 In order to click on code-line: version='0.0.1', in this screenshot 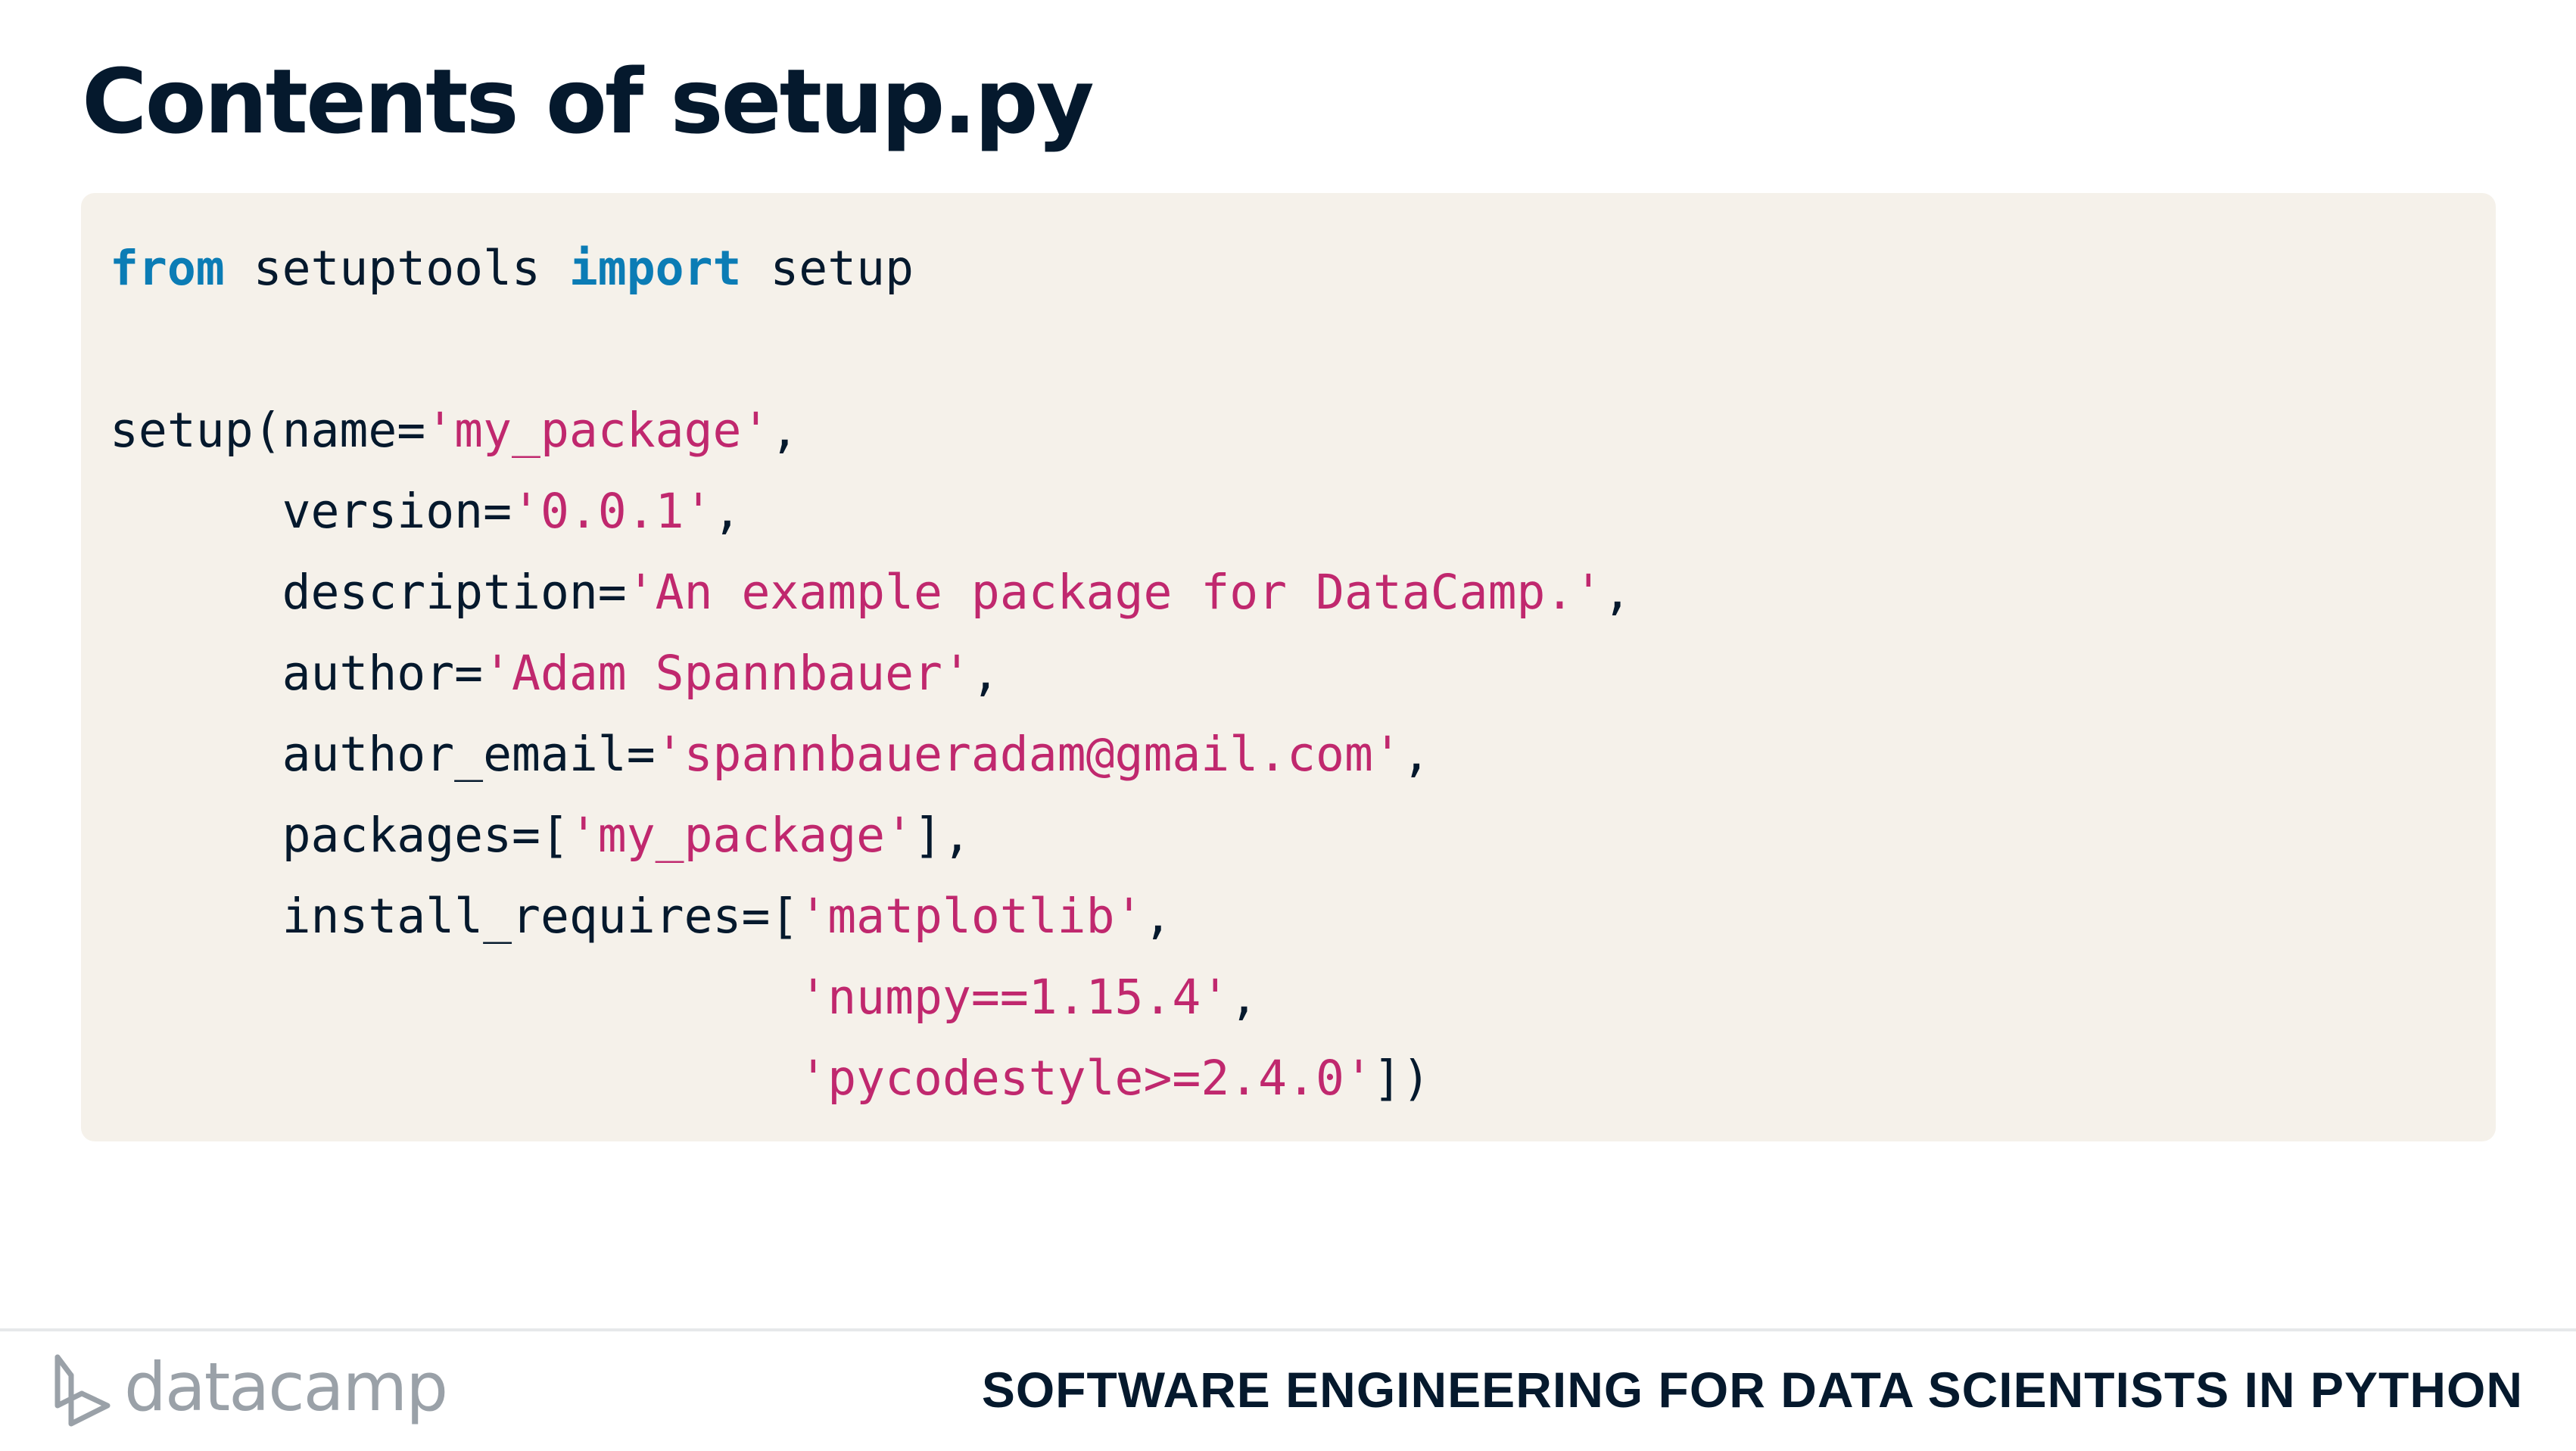, I will do `click(870, 512)`.